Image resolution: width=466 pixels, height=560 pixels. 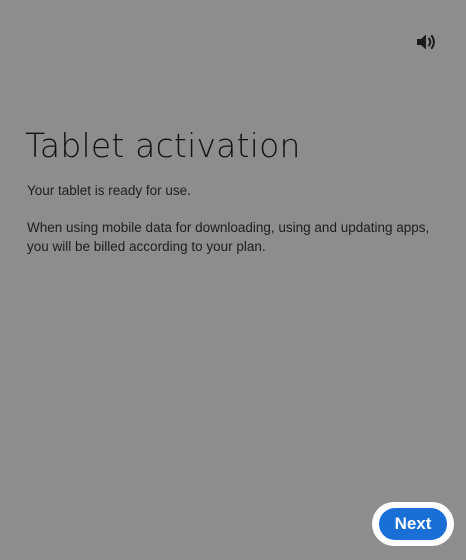 What do you see at coordinates (163, 145) in the screenshot?
I see `page-title: Tablet activation` at bounding box center [163, 145].